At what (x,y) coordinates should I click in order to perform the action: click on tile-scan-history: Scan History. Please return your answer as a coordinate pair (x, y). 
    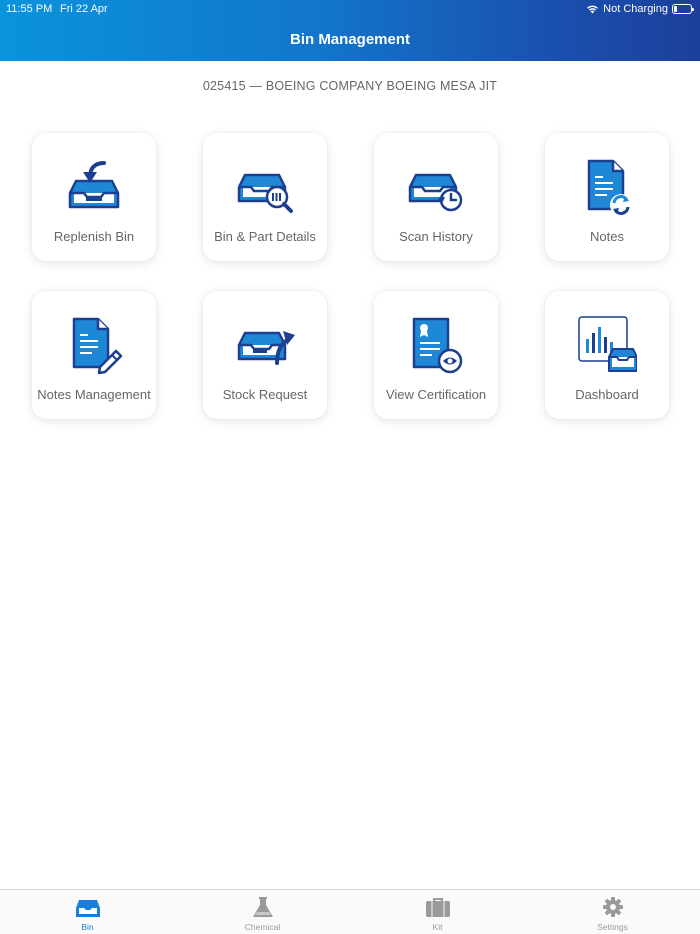
    Looking at the image, I should click on (436, 197).